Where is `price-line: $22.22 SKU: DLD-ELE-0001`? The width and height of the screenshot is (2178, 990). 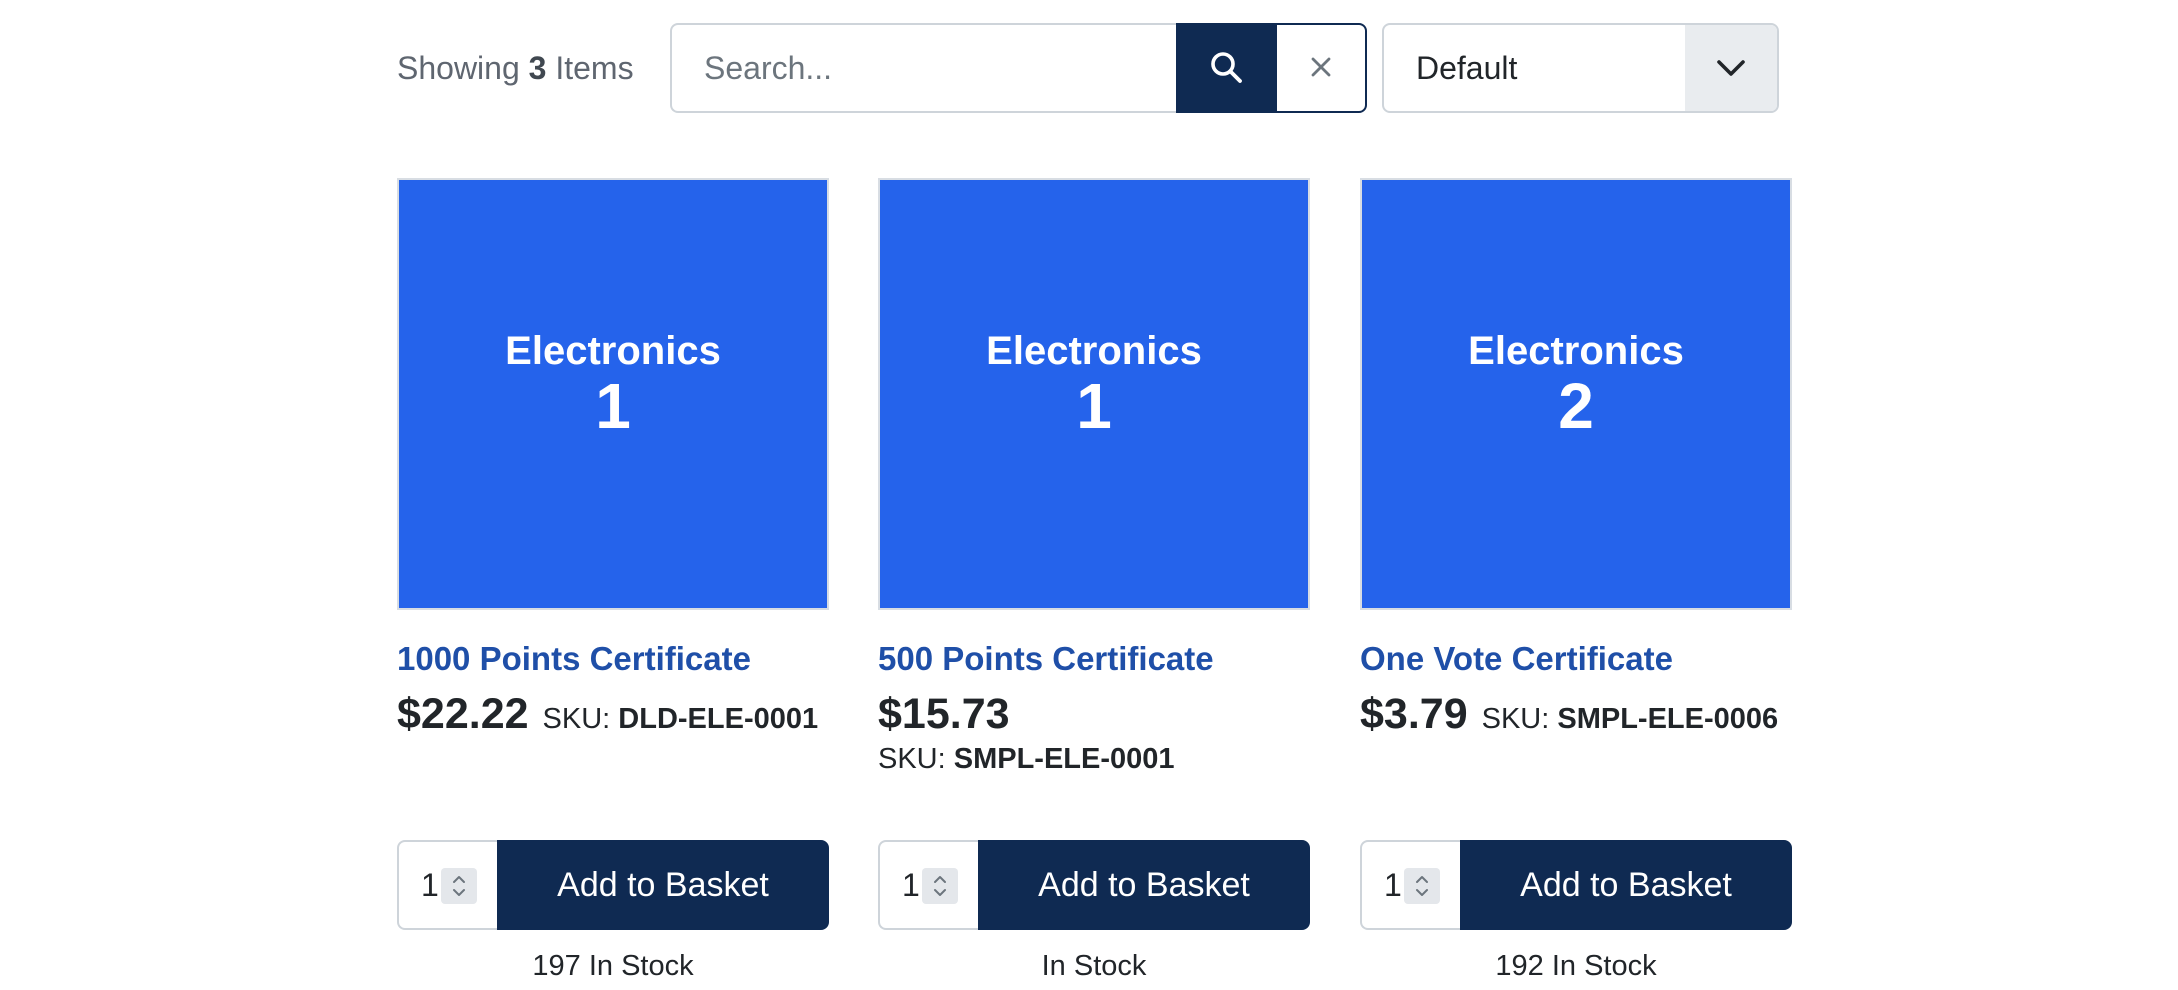 price-line: $22.22 SKU: DLD-ELE-0001 is located at coordinates (613, 714).